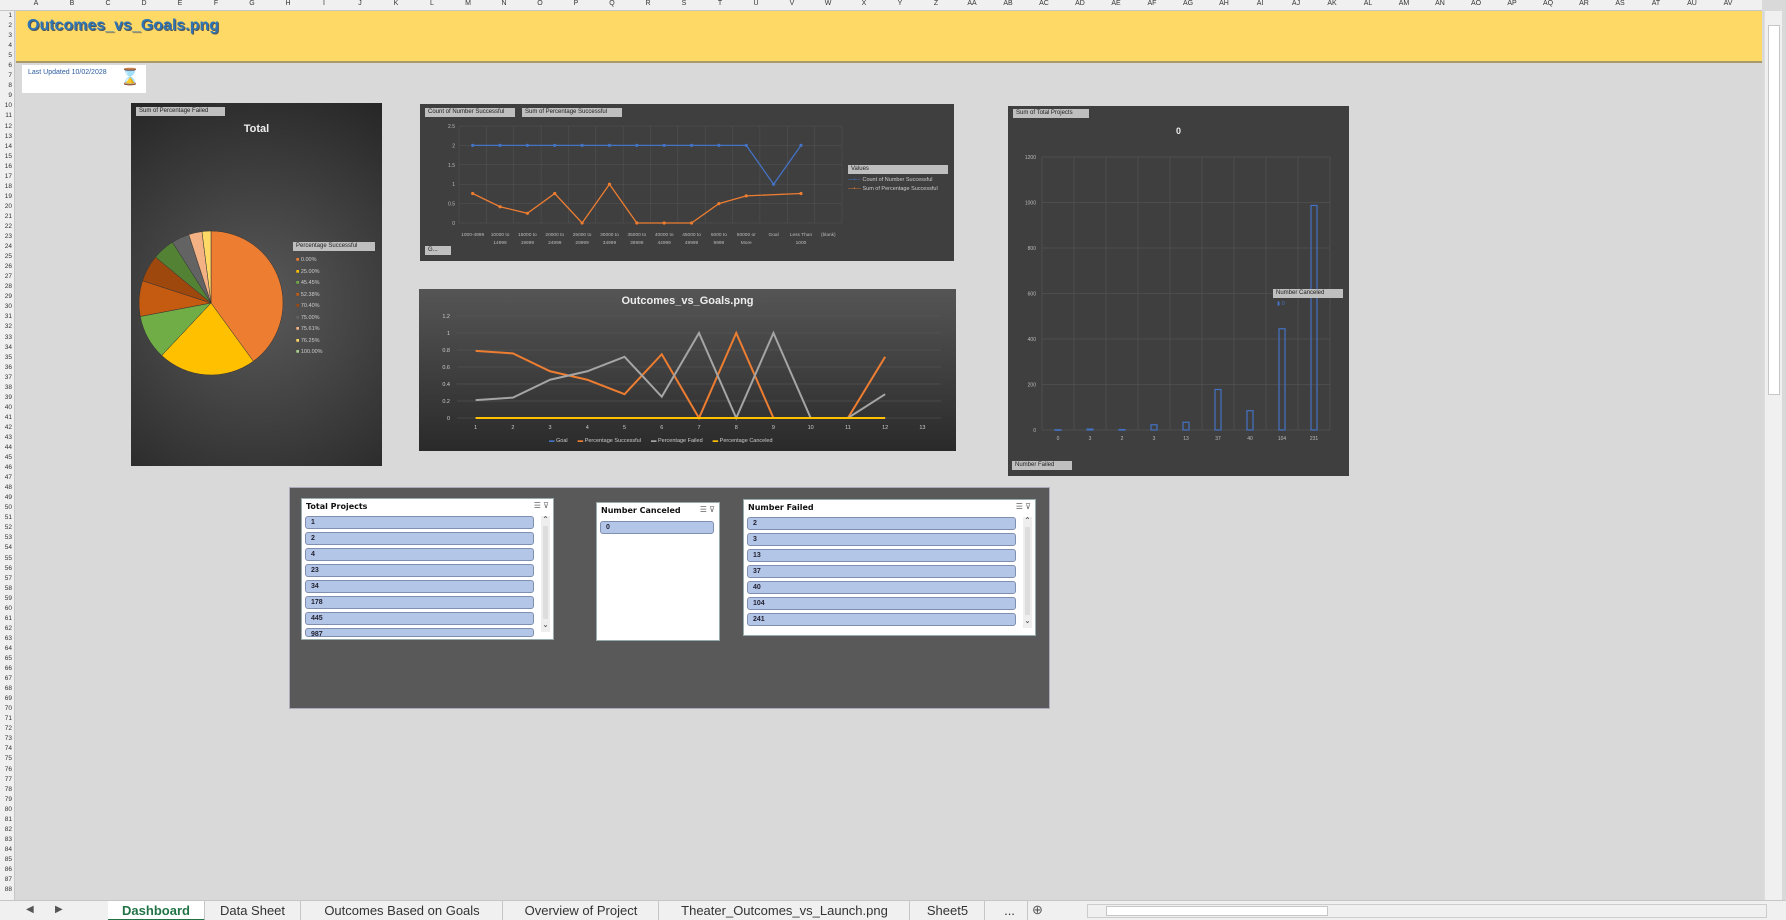  I want to click on row-header: 2, so click(7, 26).